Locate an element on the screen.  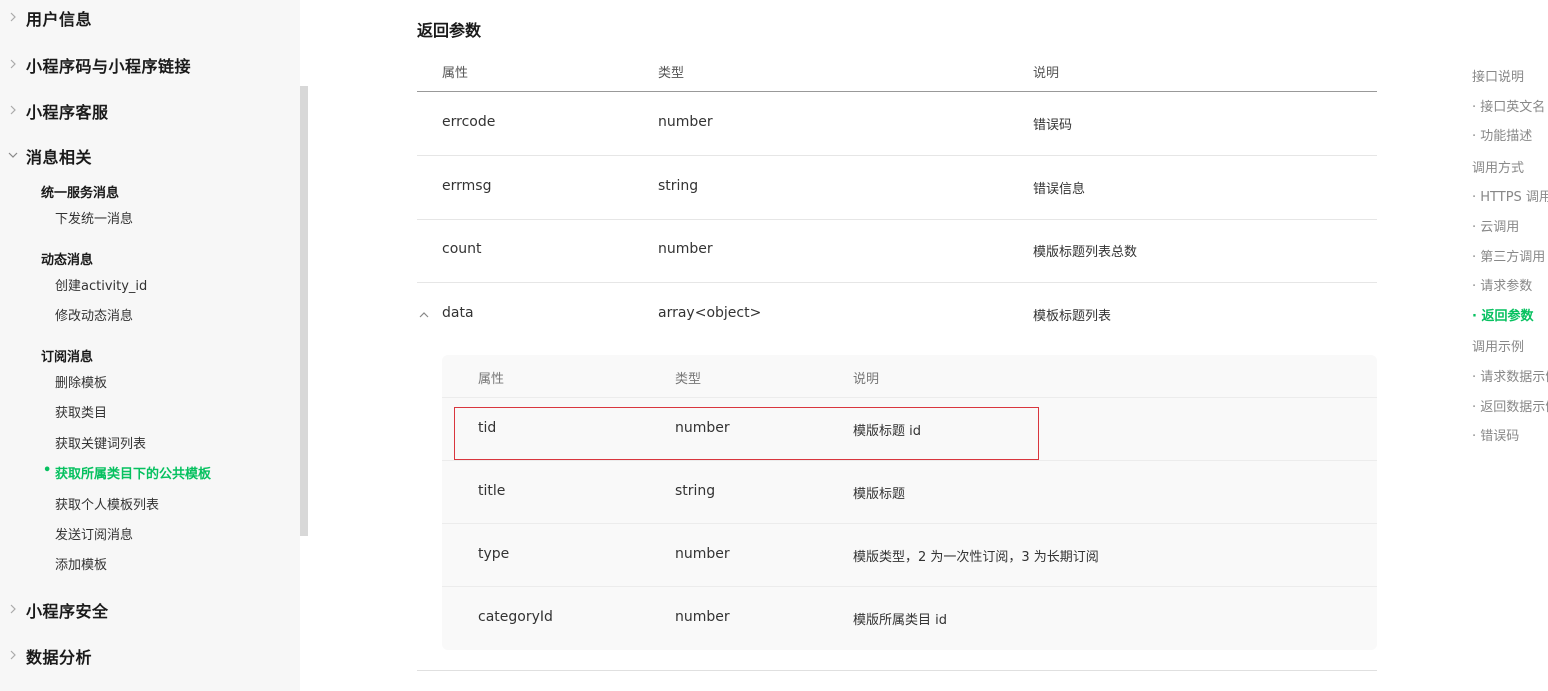
sidebar-group-label: 小程序客服 is located at coordinates (67, 112).